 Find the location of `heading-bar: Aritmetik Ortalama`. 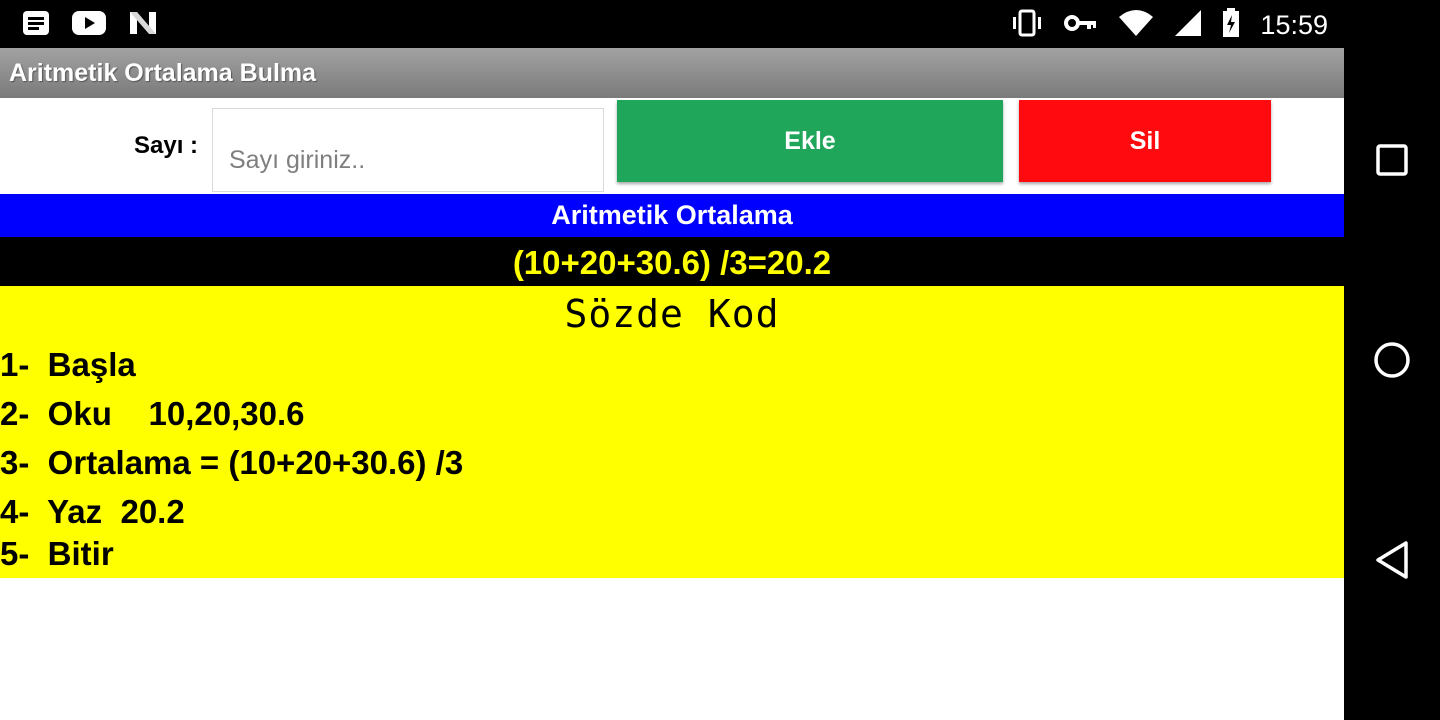

heading-bar: Aritmetik Ortalama is located at coordinates (672, 215).